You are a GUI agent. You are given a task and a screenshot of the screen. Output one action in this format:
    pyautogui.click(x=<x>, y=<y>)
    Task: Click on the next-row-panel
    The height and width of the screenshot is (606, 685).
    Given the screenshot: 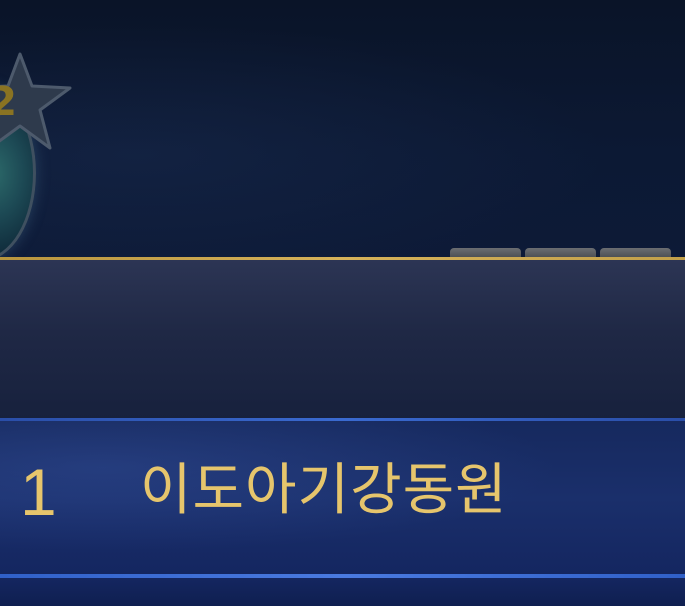 What is the action you would take?
    pyautogui.click(x=342, y=592)
    